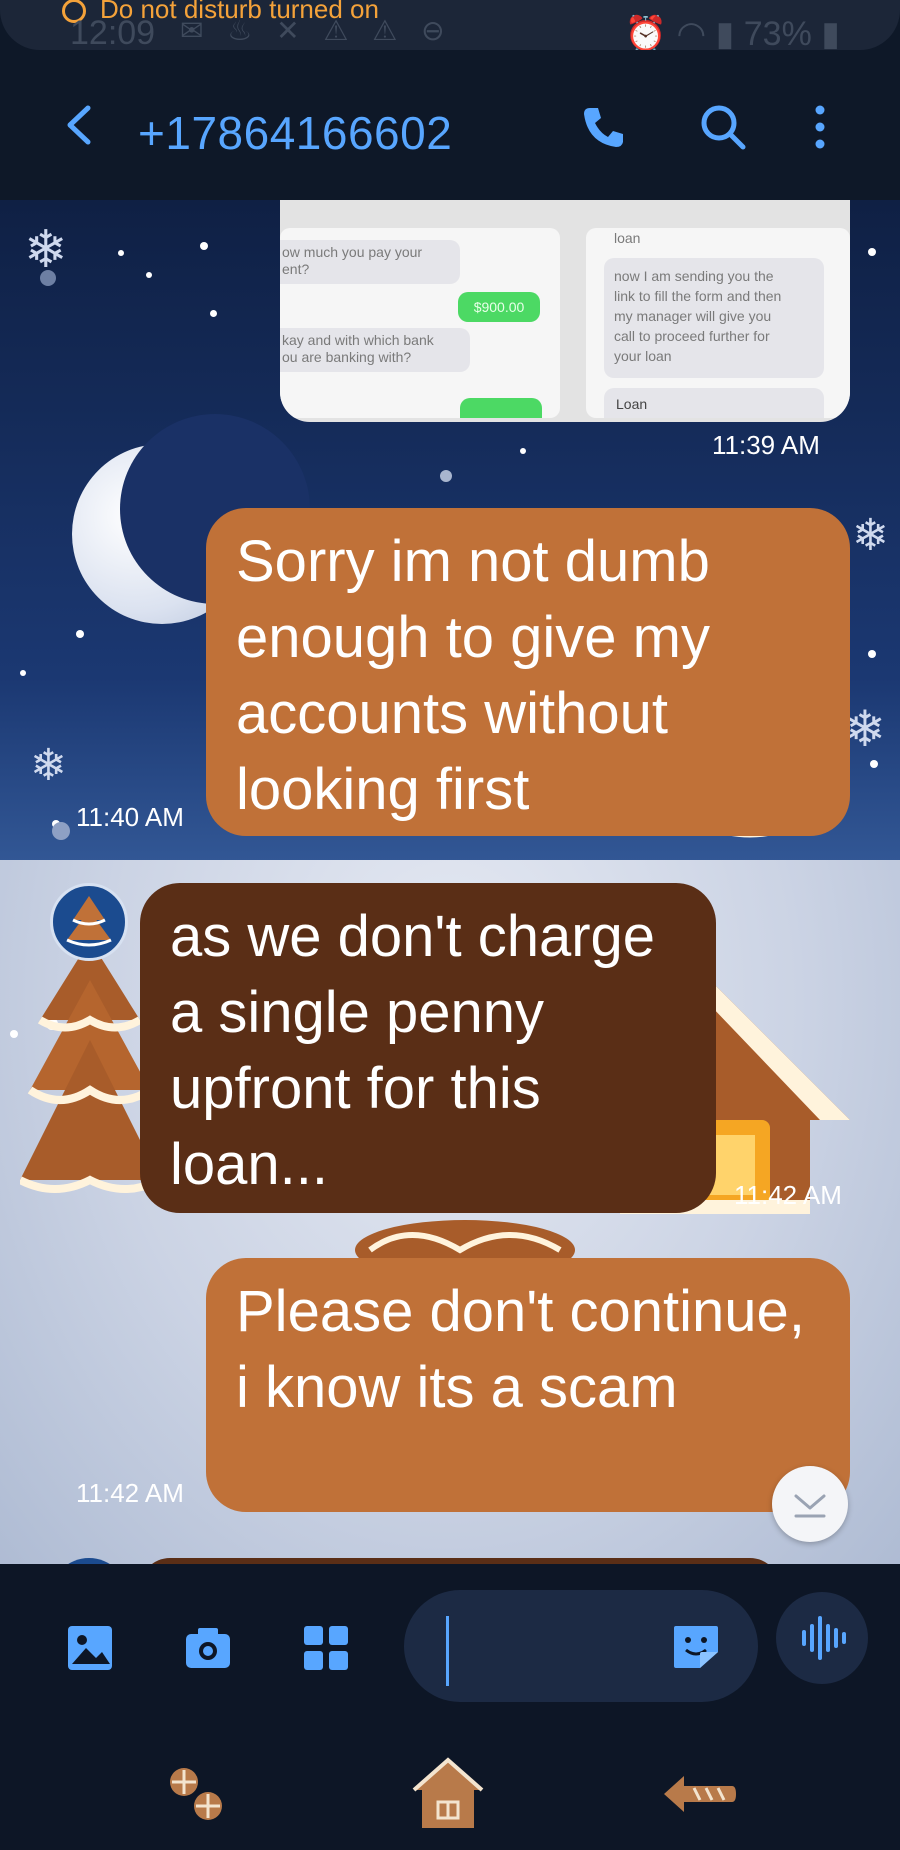 This screenshot has width=900, height=1850. What do you see at coordinates (358, 340) in the screenshot?
I see `shot-text: kay and with which bank` at bounding box center [358, 340].